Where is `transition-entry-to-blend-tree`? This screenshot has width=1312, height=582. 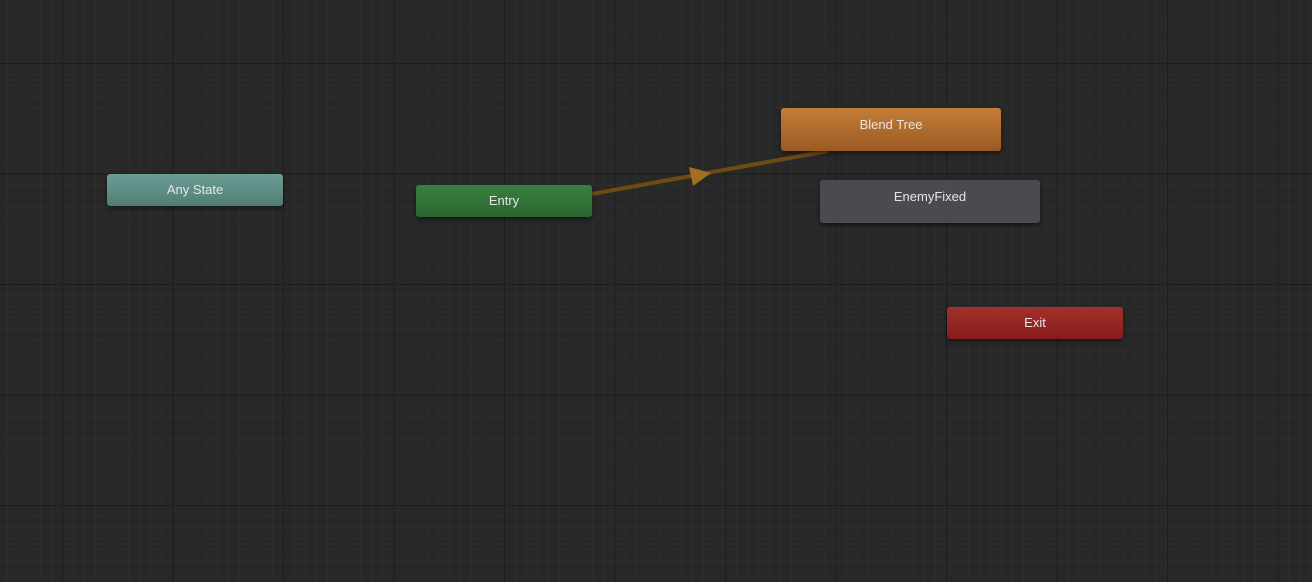
transition-entry-to-blend-tree is located at coordinates (710, 172).